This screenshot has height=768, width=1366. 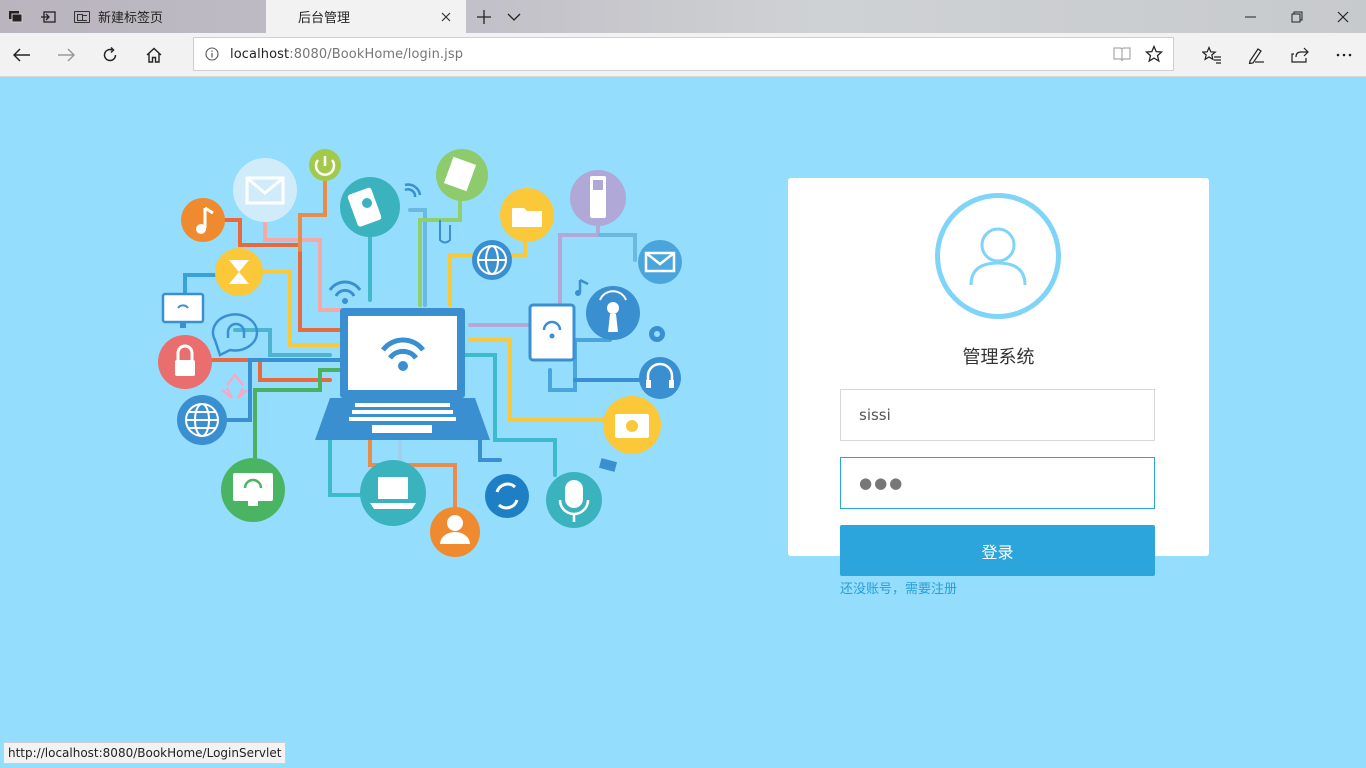 I want to click on user-icon, so click(x=998, y=256).